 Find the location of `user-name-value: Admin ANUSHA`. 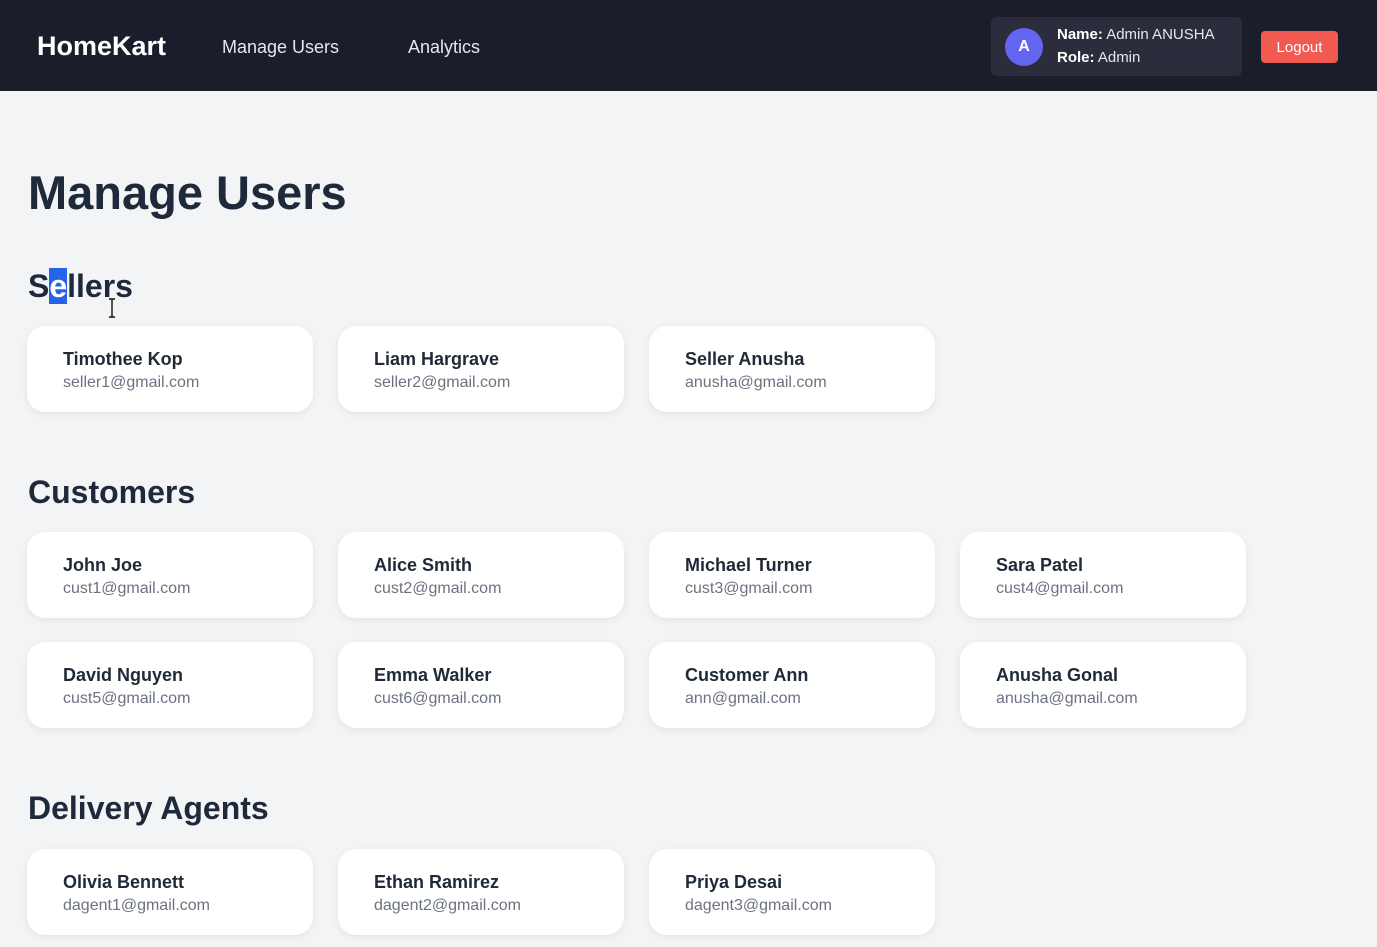

user-name-value: Admin ANUSHA is located at coordinates (1160, 34).